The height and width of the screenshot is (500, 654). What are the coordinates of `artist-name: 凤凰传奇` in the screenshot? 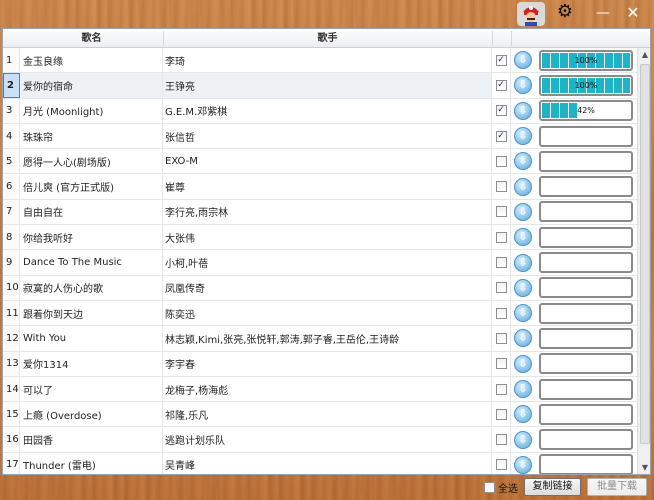 It's located at (327, 287).